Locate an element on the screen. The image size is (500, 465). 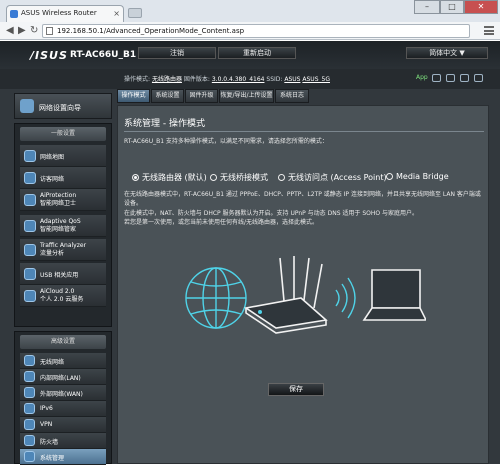
sidebar-item-general-3: Adaptive QoS 智能网络管家 is located at coordinates (63, 226).